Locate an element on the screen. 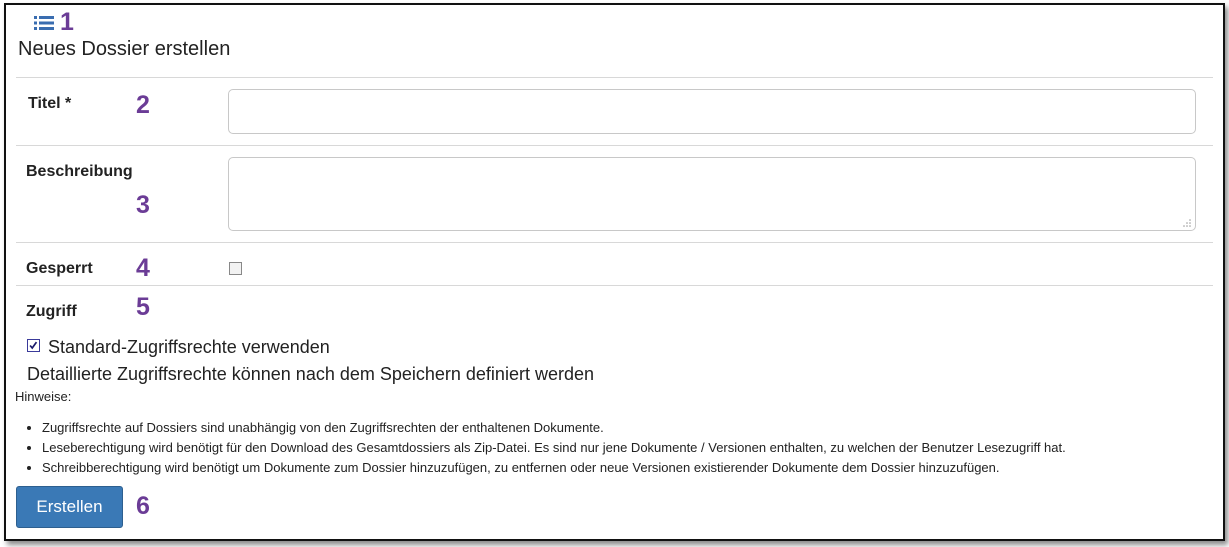 The width and height of the screenshot is (1229, 547). check-icon is located at coordinates (33, 345).